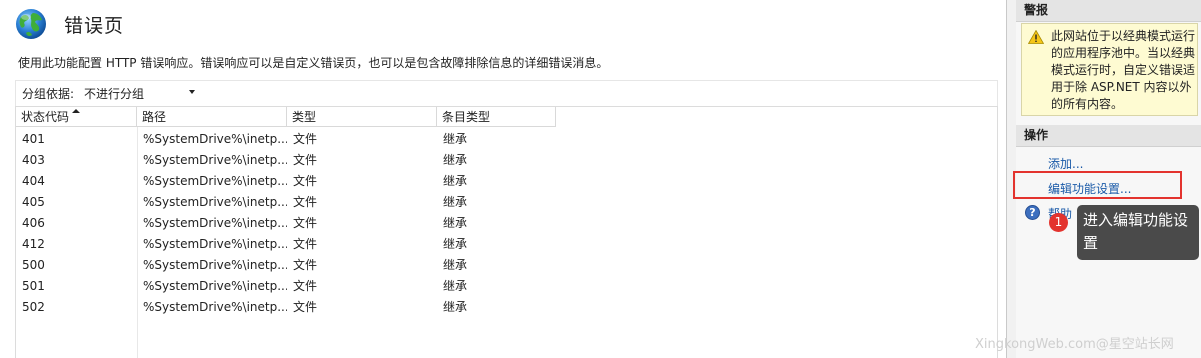 Image resolution: width=1201 pixels, height=358 pixels. What do you see at coordinates (33, 222) in the screenshot?
I see `cell-status-code: 406` at bounding box center [33, 222].